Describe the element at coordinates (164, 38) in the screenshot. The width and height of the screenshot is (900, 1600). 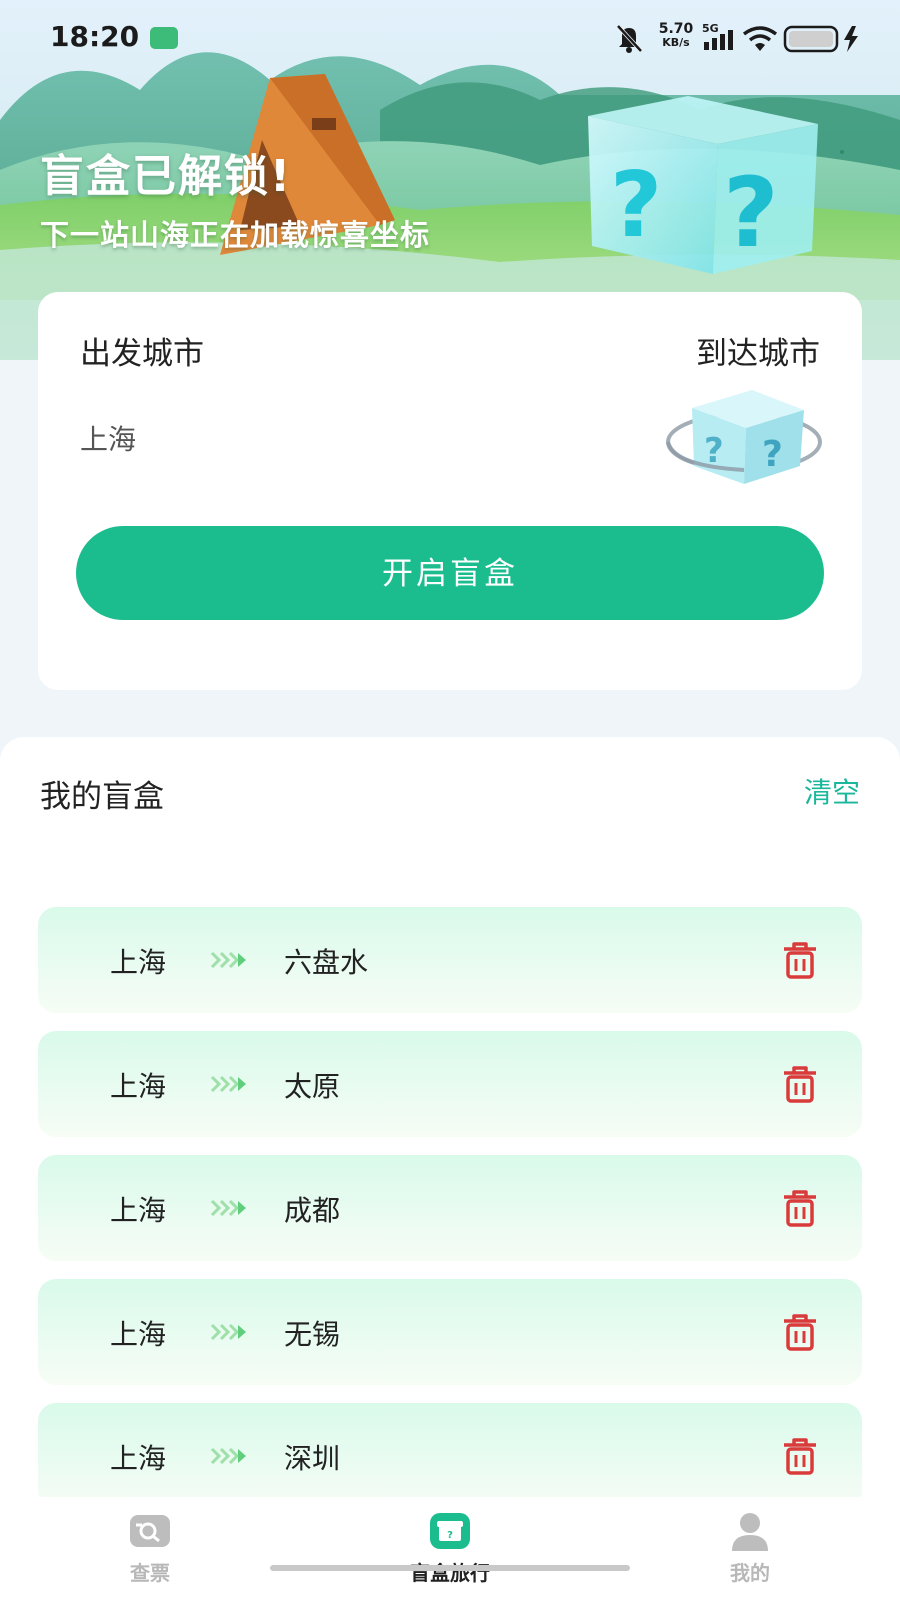
I see `app-notification-icon` at that location.